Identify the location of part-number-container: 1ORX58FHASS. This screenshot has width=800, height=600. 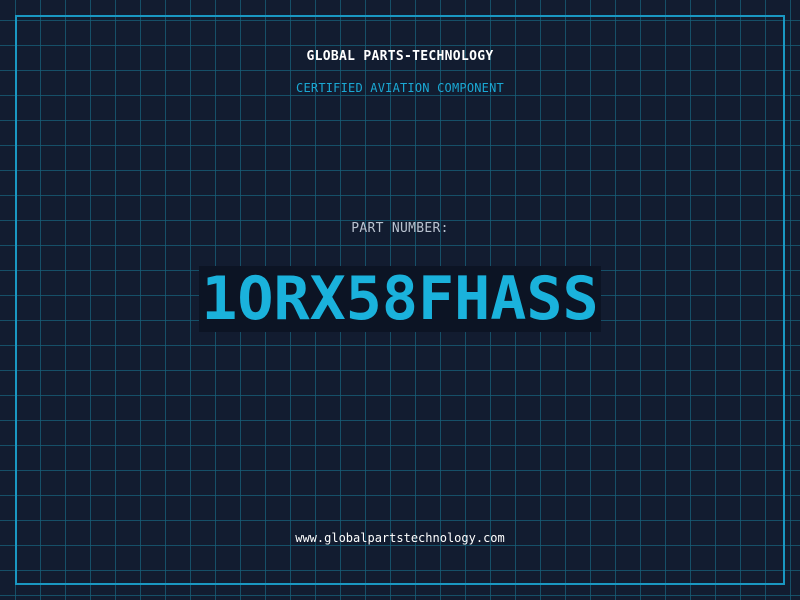
(400, 299).